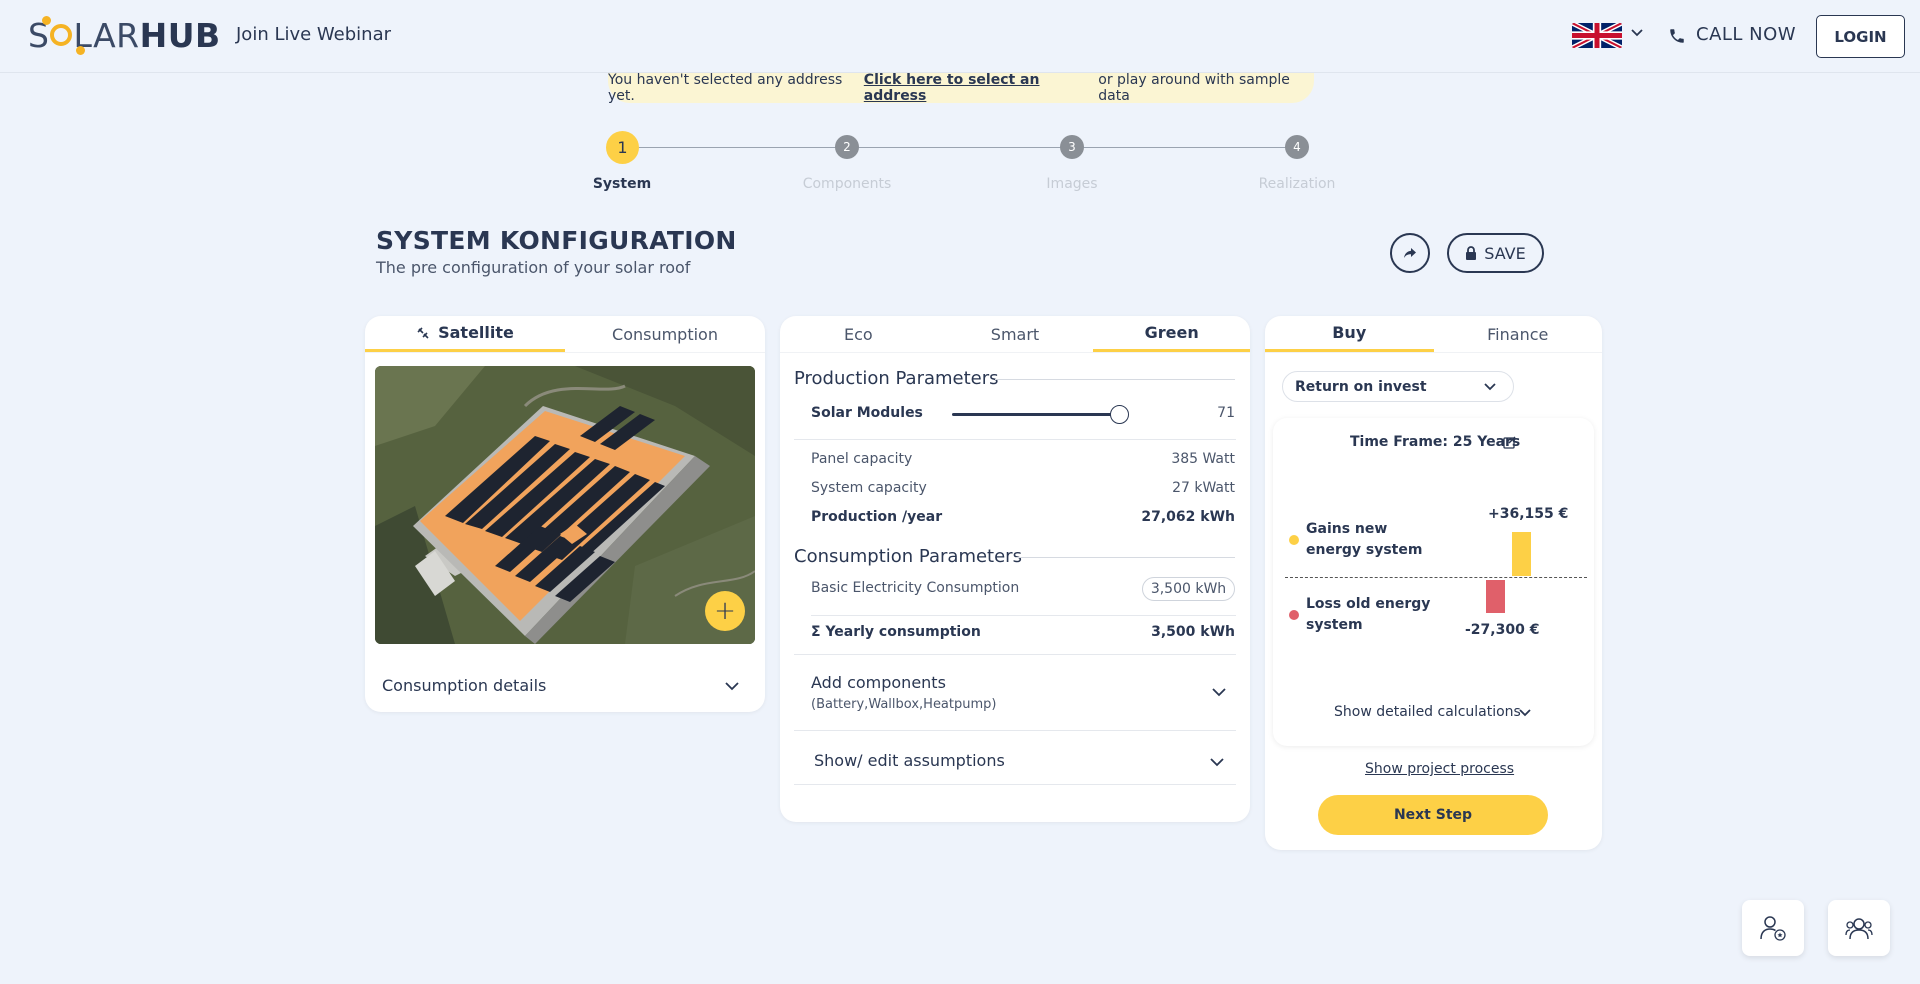 This screenshot has height=984, width=1920. Describe the element at coordinates (867, 413) in the screenshot. I see `solar-modules-label: Solar Modules` at that location.